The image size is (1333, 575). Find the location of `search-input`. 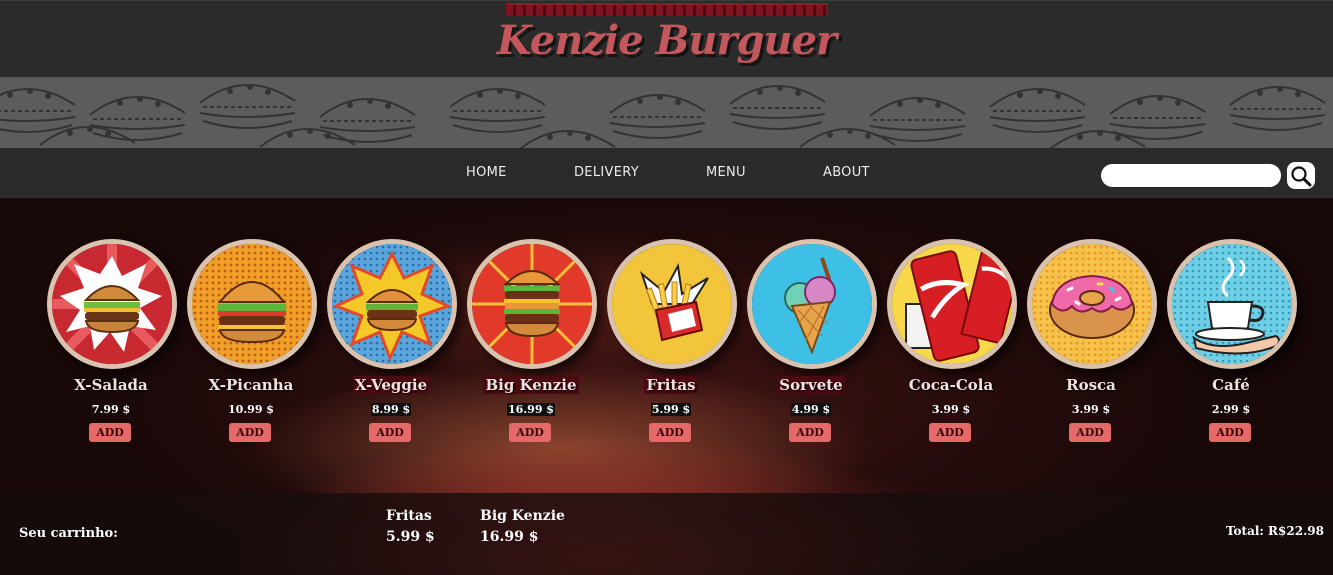

search-input is located at coordinates (1191, 175).